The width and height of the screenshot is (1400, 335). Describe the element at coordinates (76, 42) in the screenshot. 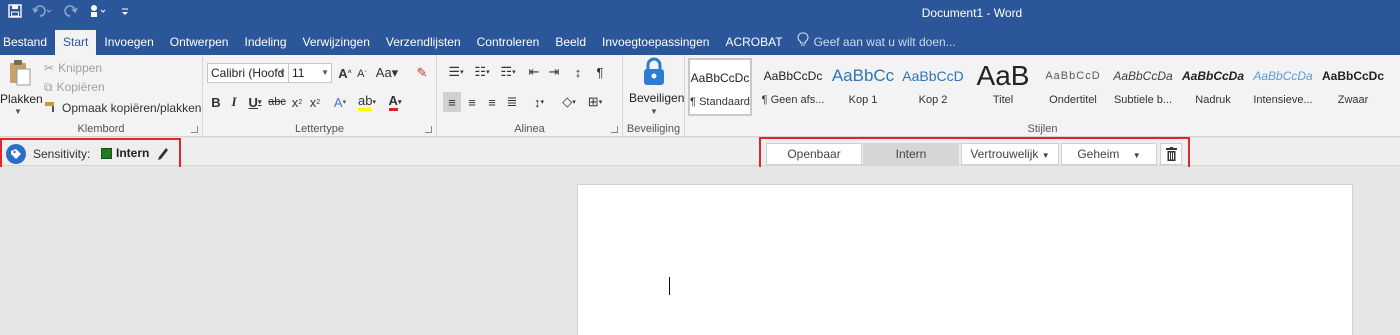

I see `tab-start: Start` at that location.